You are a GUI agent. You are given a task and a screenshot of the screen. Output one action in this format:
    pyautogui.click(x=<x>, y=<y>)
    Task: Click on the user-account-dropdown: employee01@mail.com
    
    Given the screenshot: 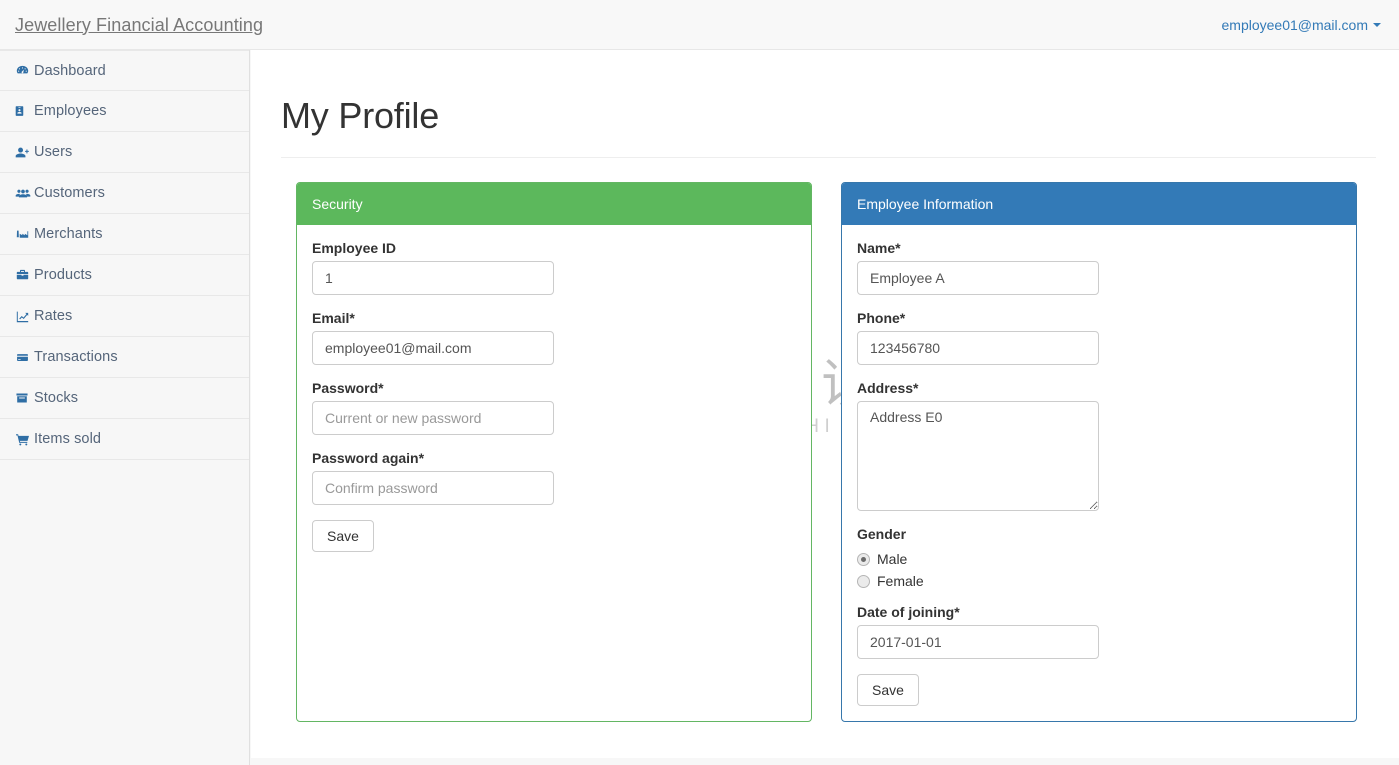 What is the action you would take?
    pyautogui.click(x=1301, y=24)
    